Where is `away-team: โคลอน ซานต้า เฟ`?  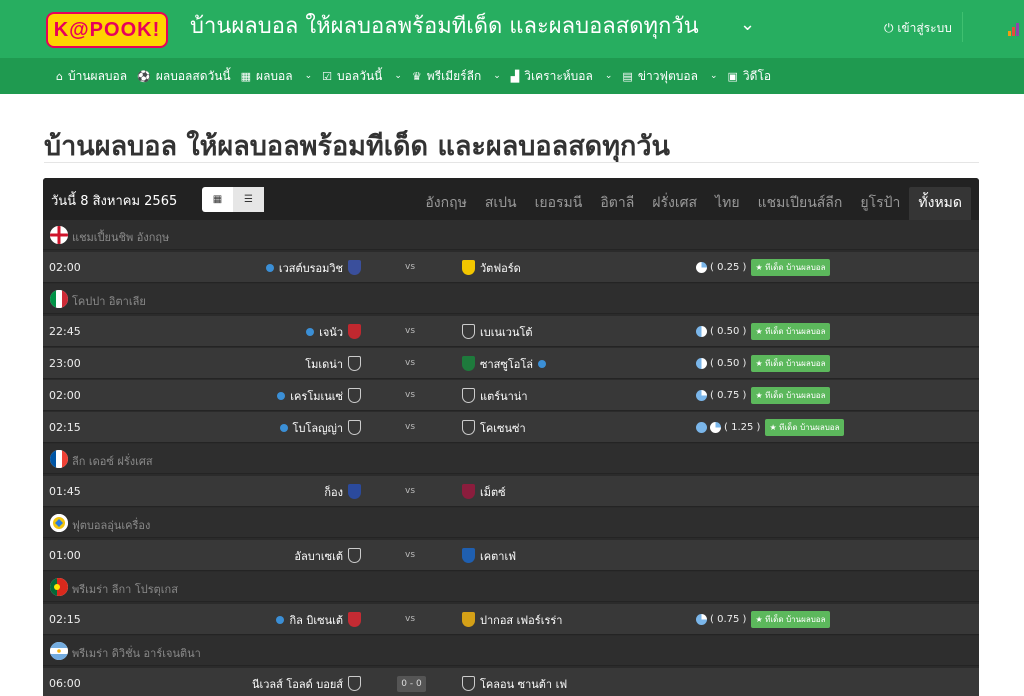
away-team: โคลอน ซานต้า เฟ is located at coordinates (514, 682).